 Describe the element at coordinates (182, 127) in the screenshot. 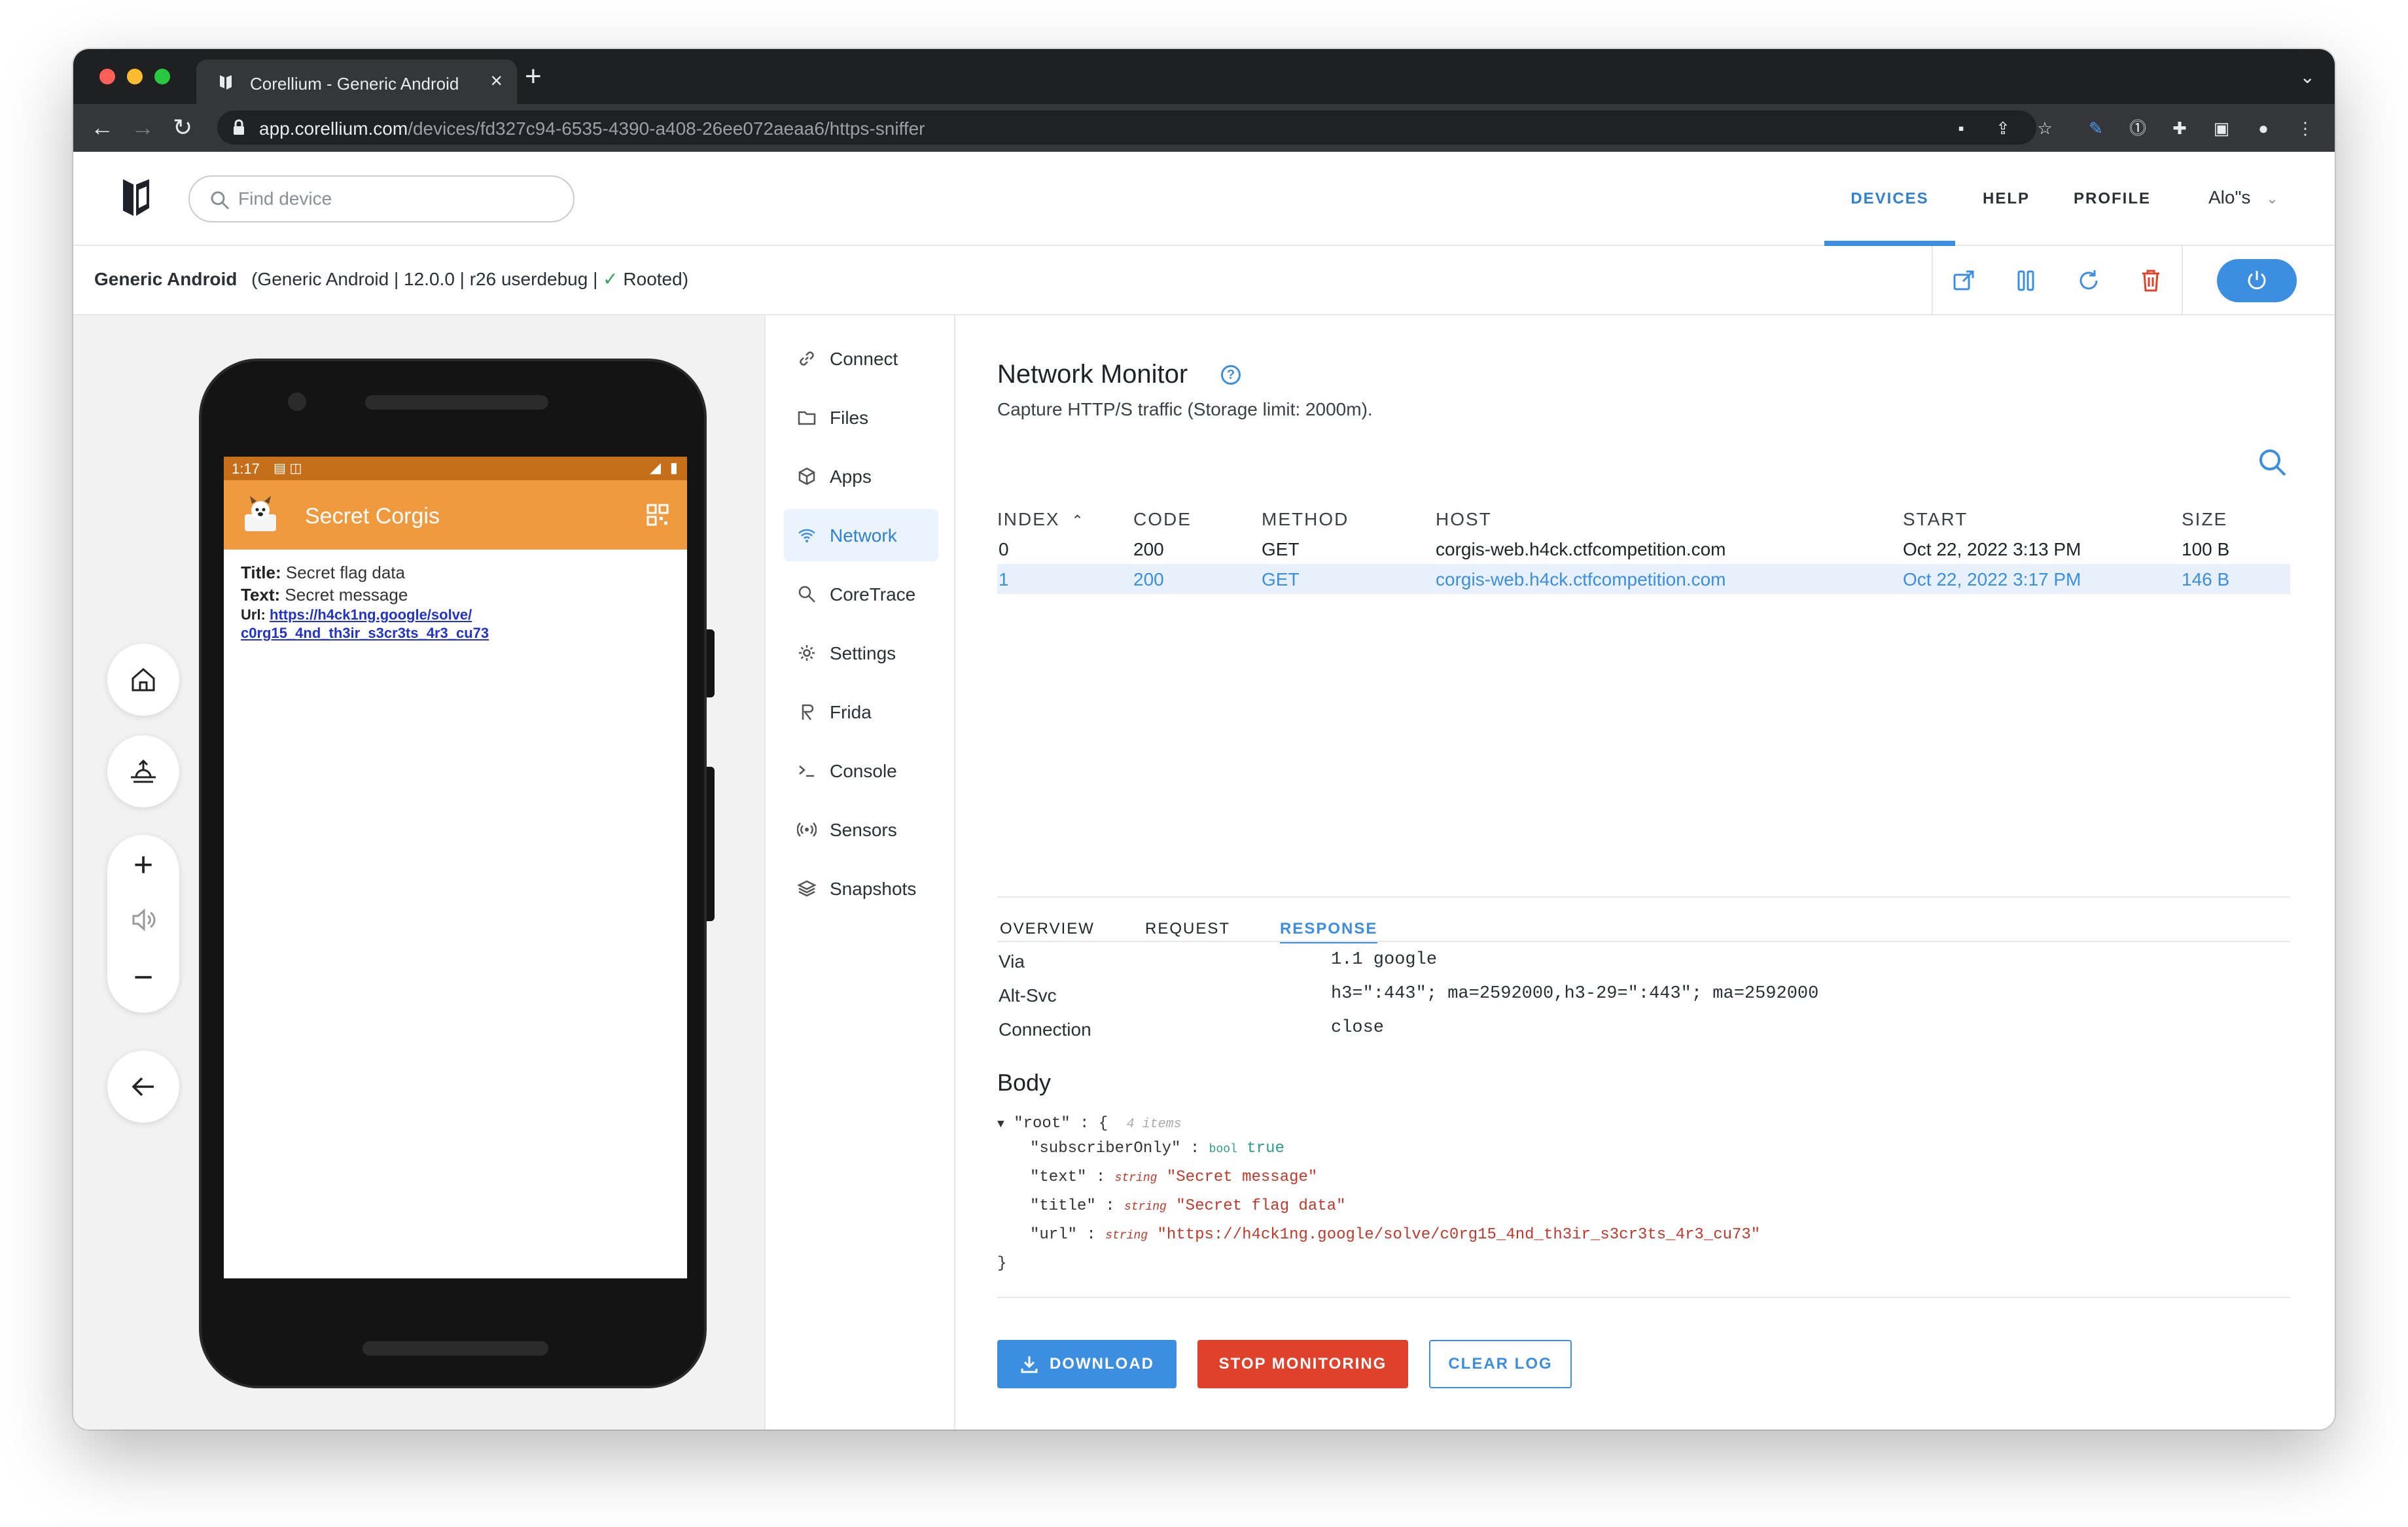

I see `reload-icon: ↻` at that location.